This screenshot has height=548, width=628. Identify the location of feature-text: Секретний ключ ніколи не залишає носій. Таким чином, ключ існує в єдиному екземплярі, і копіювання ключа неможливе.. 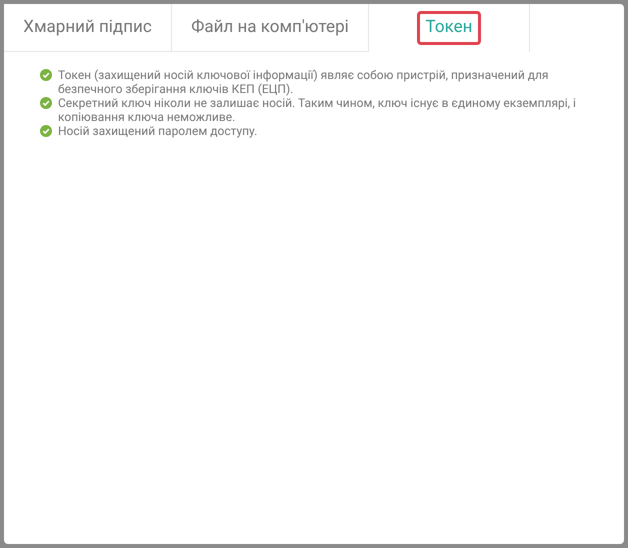
(317, 110).